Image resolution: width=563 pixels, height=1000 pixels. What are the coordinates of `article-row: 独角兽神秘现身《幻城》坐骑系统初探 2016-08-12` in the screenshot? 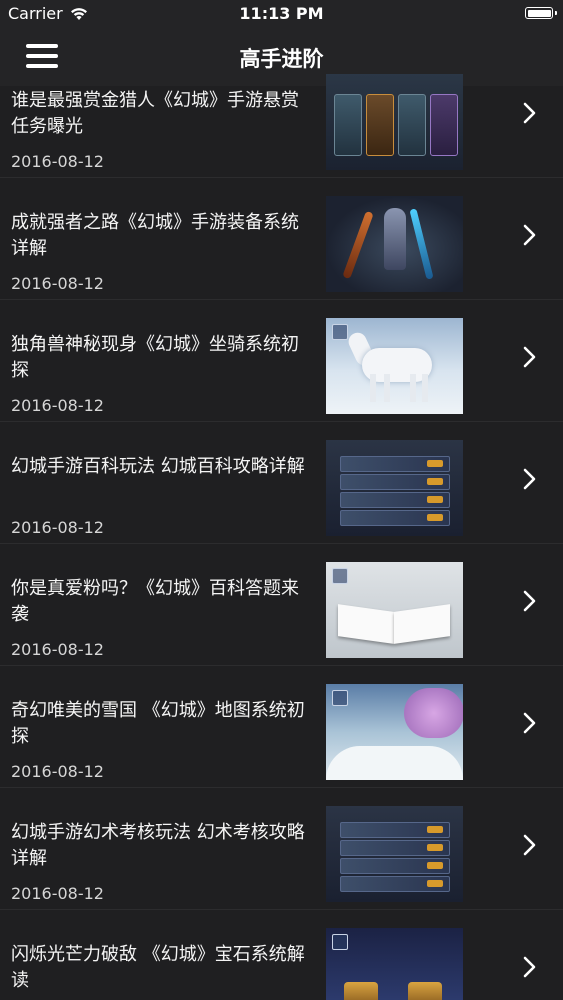 It's located at (281, 361).